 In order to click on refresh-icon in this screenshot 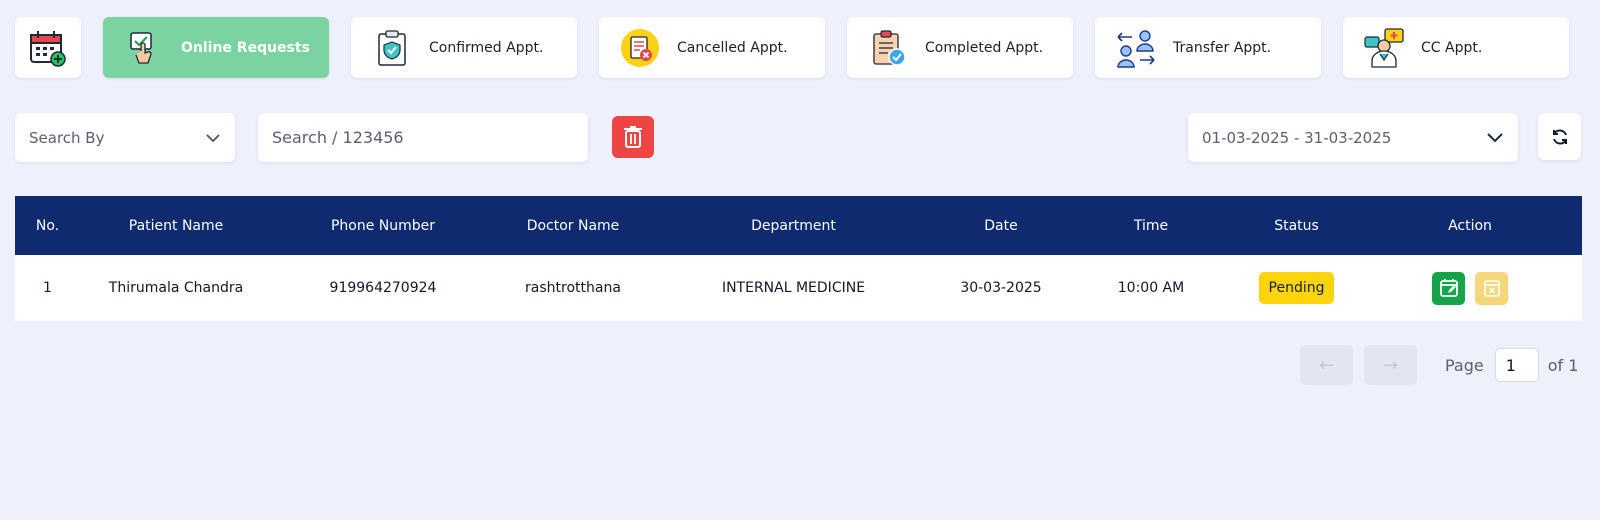, I will do `click(1559, 136)`.